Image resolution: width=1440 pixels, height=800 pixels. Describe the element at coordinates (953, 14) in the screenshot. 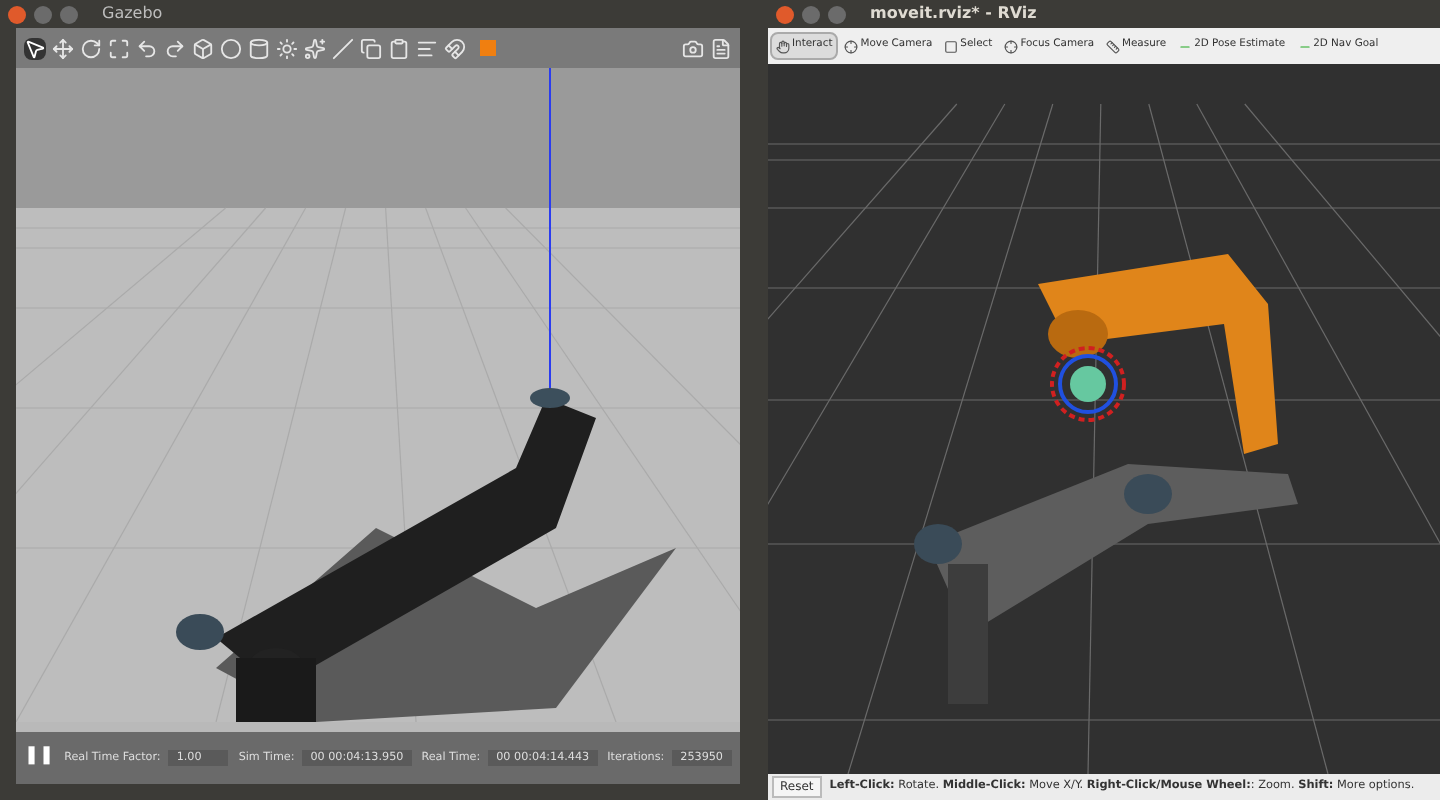

I see `window-title: moveit.rviz* - RViz` at that location.